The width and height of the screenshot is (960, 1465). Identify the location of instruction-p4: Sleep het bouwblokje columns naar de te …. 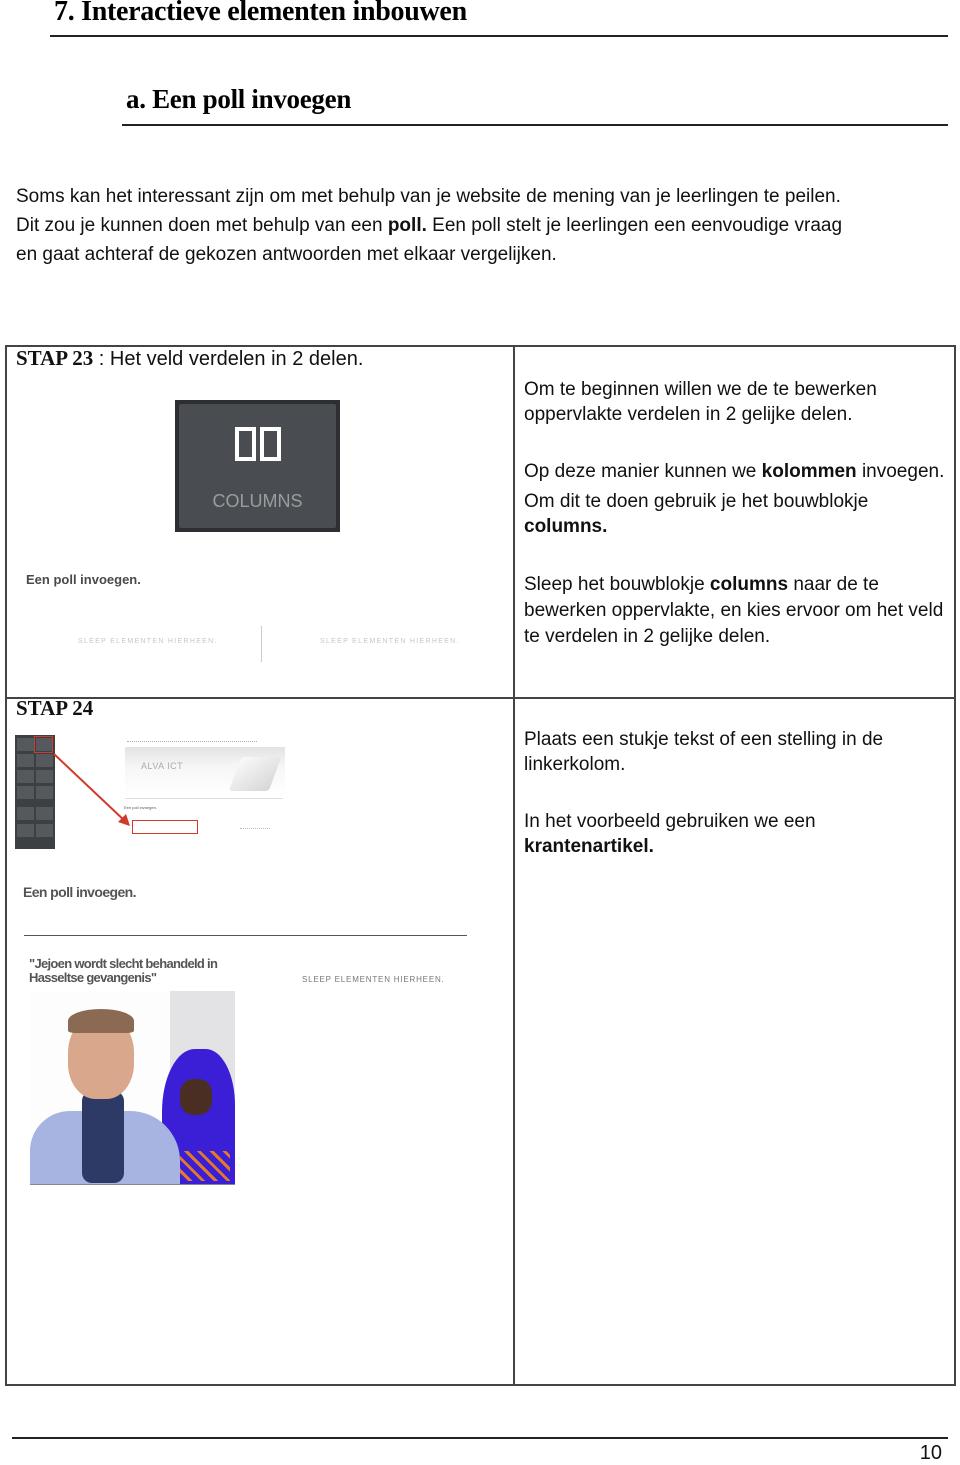
(736, 611).